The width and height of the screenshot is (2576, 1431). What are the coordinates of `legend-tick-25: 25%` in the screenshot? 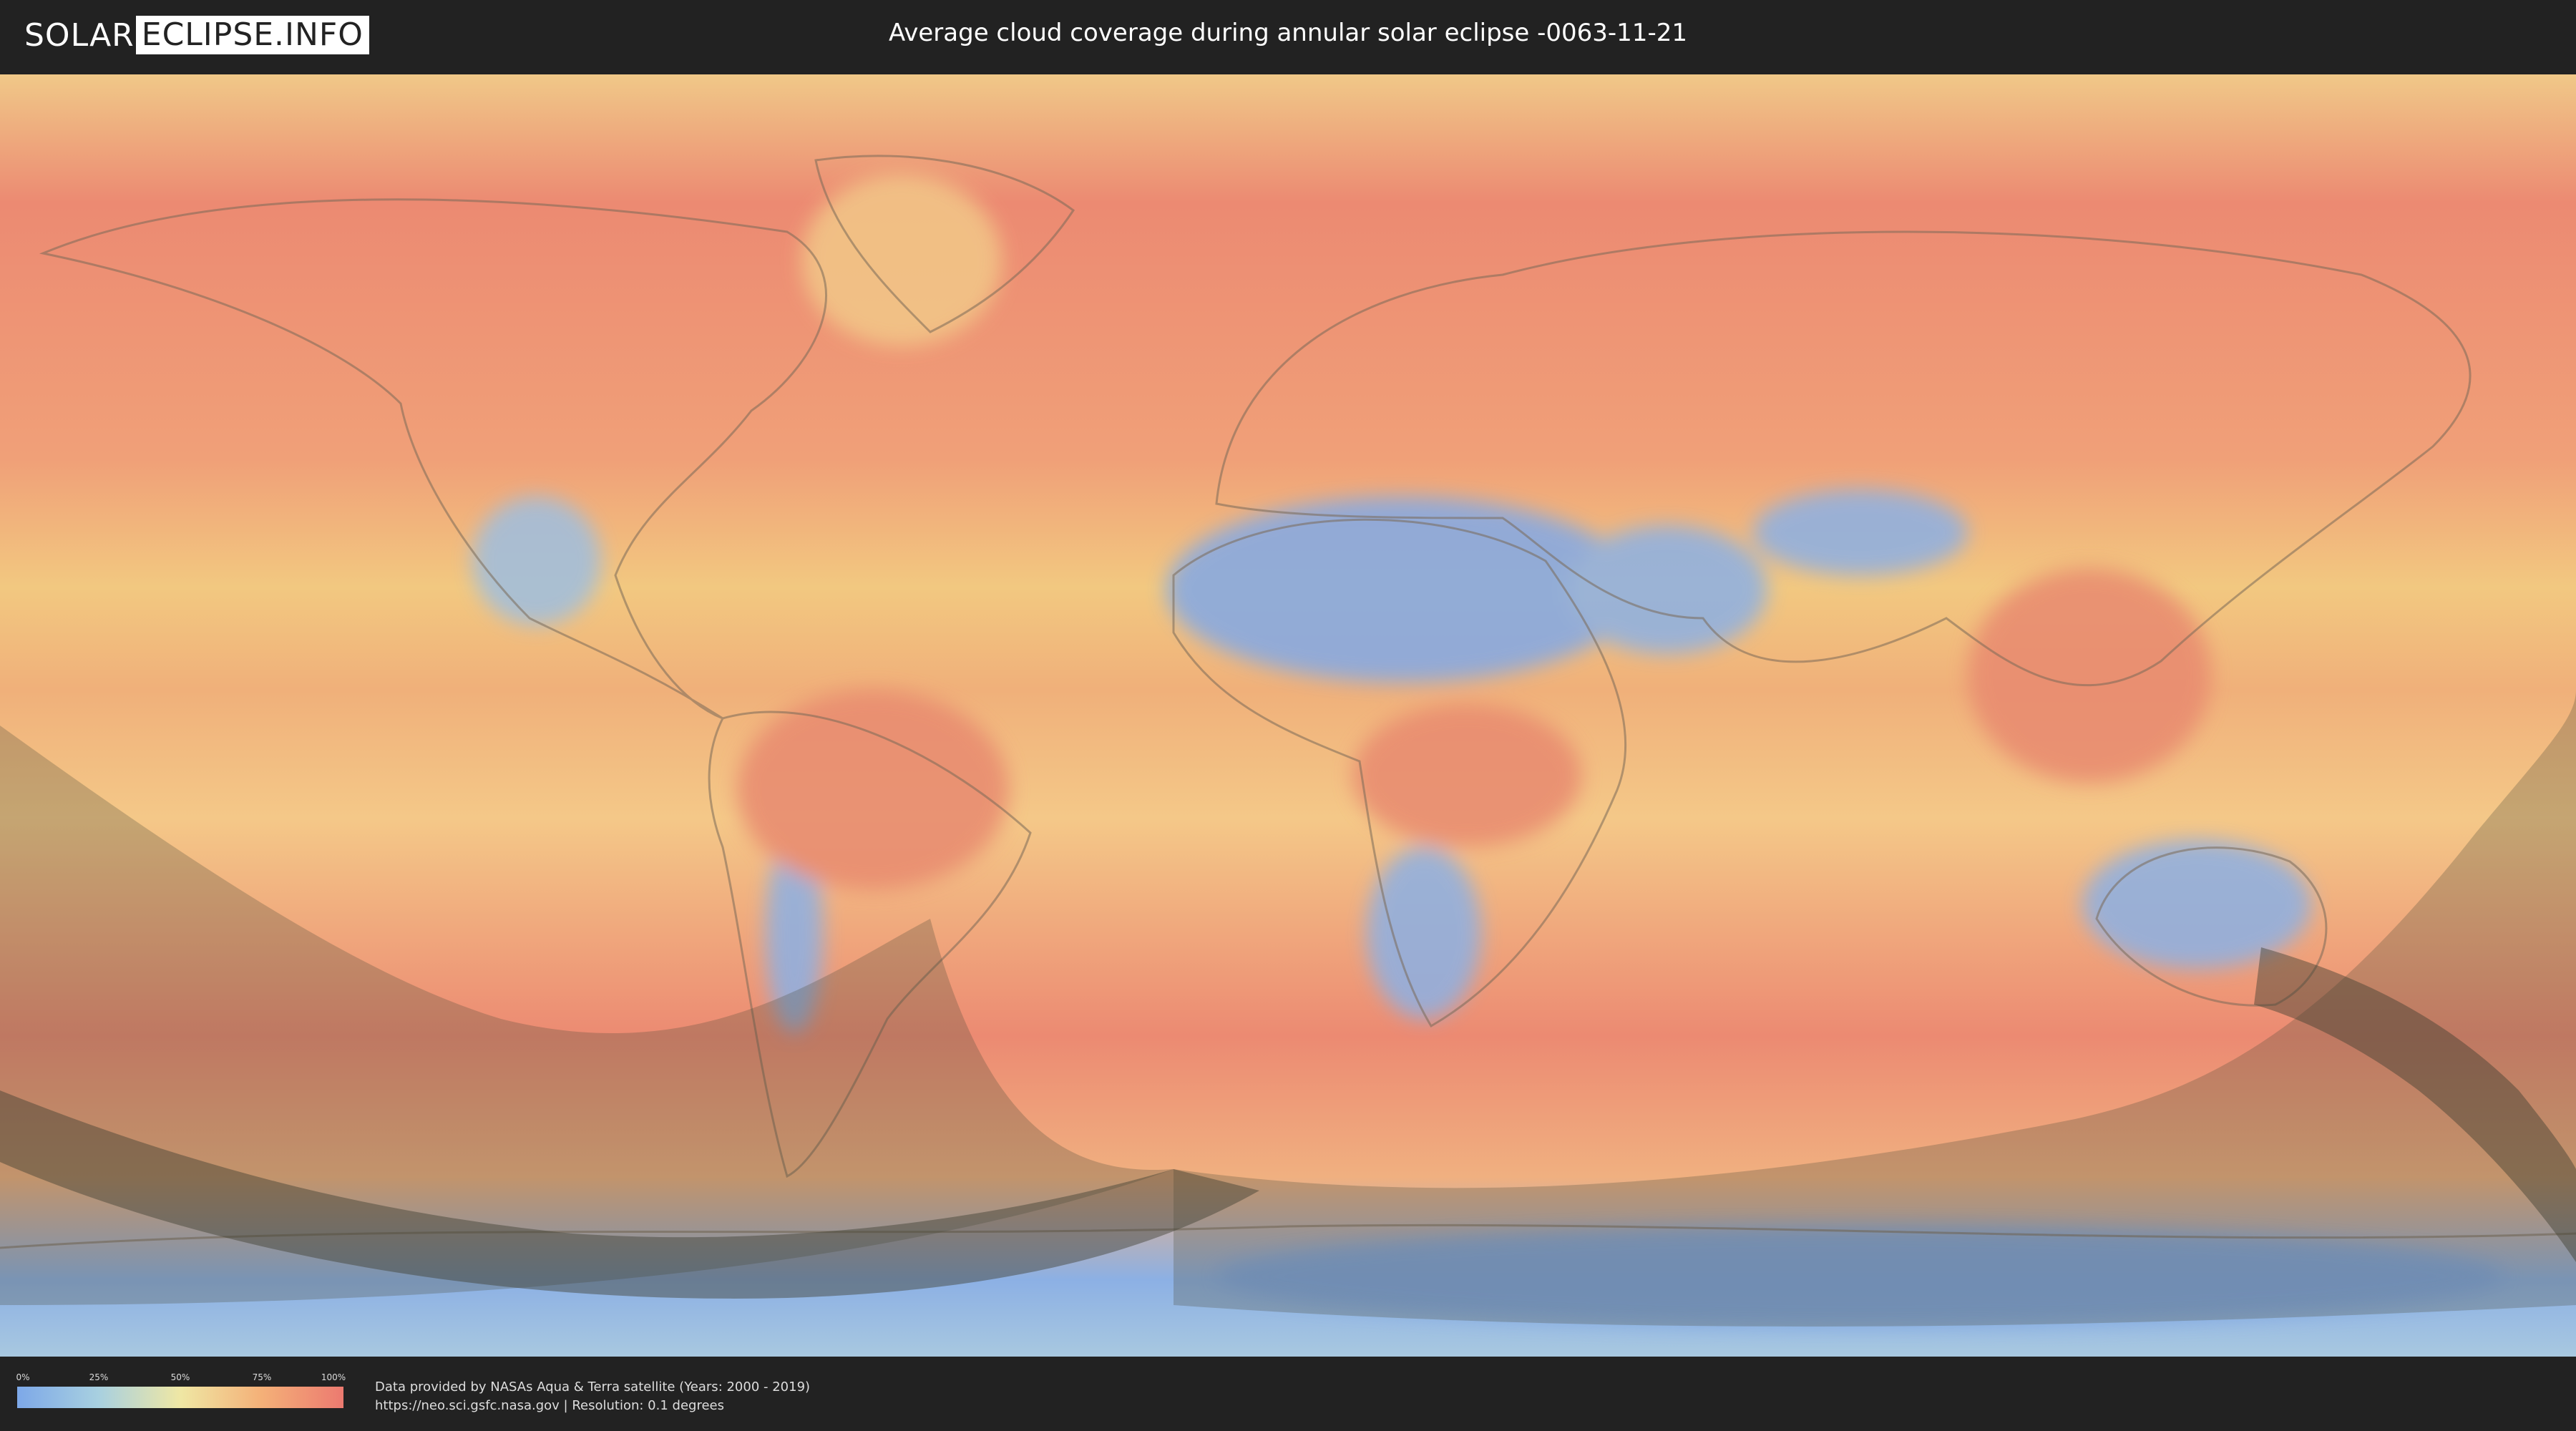 It's located at (99, 1377).